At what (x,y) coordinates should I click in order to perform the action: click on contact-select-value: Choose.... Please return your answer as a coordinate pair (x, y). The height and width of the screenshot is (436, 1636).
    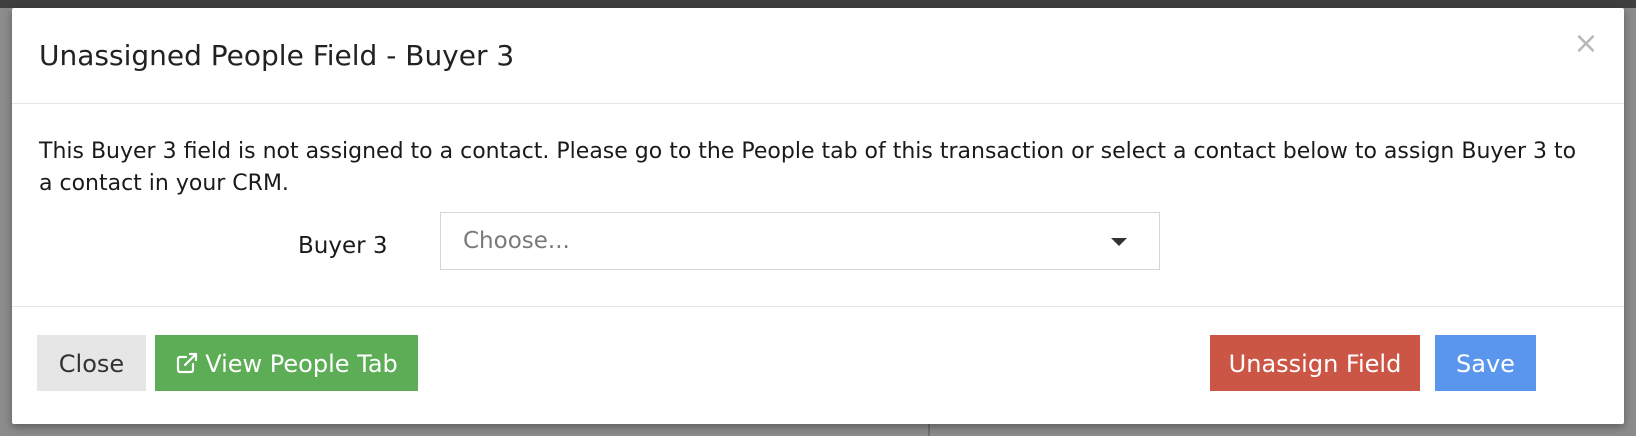
    Looking at the image, I should click on (516, 241).